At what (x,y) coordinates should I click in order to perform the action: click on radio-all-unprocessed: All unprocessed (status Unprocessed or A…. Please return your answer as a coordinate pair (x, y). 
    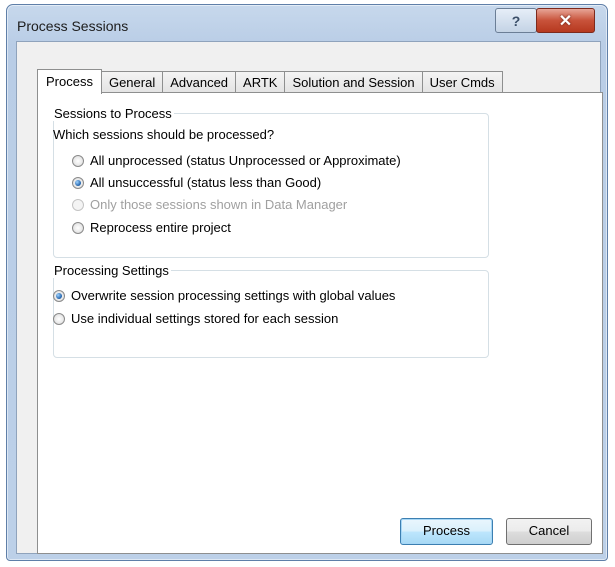
    Looking at the image, I should click on (236, 160).